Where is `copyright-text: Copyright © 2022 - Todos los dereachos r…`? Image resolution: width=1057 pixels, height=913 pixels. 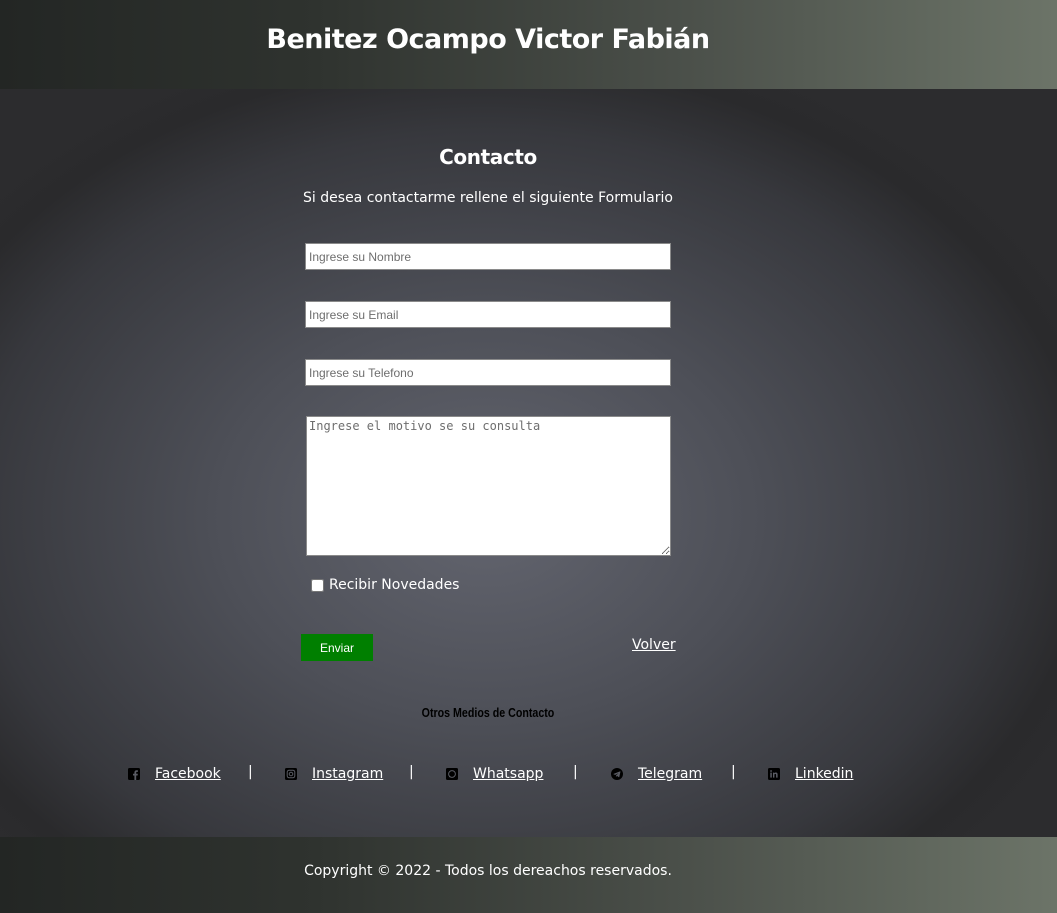
copyright-text: Copyright © 2022 - Todos los dereachos r… is located at coordinates (488, 871).